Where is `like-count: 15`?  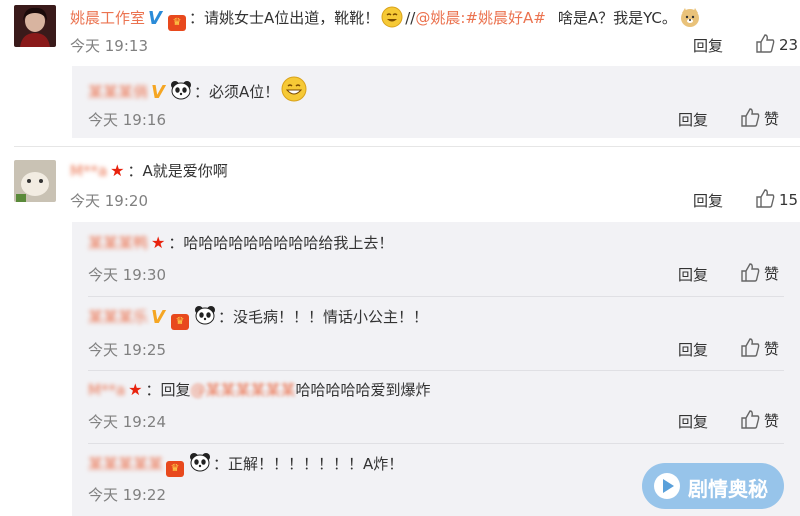 like-count: 15 is located at coordinates (789, 200).